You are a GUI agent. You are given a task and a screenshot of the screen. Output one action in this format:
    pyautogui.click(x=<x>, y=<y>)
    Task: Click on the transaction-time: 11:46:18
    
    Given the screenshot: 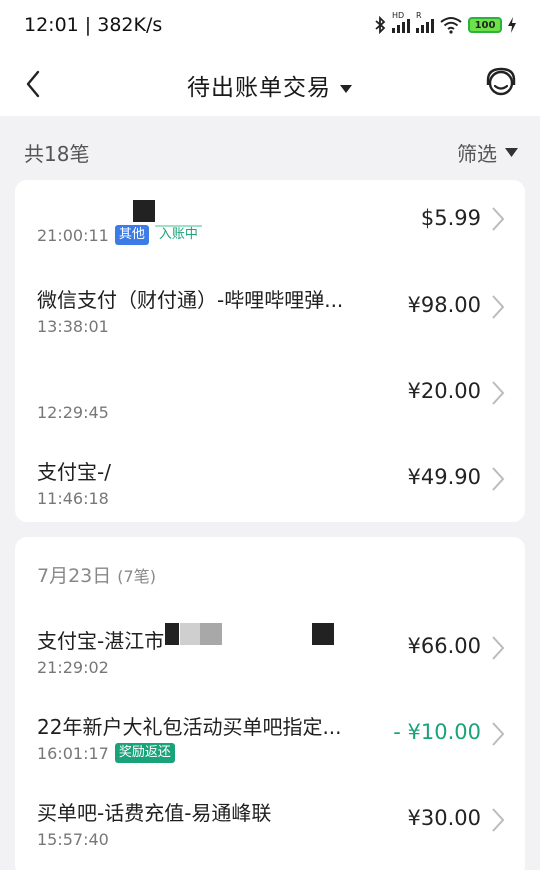 What is the action you would take?
    pyautogui.click(x=73, y=498)
    